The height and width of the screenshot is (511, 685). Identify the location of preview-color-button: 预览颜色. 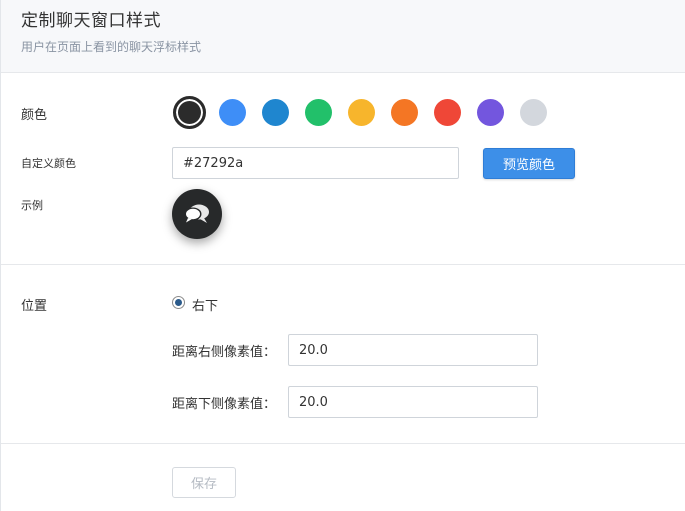
(529, 163).